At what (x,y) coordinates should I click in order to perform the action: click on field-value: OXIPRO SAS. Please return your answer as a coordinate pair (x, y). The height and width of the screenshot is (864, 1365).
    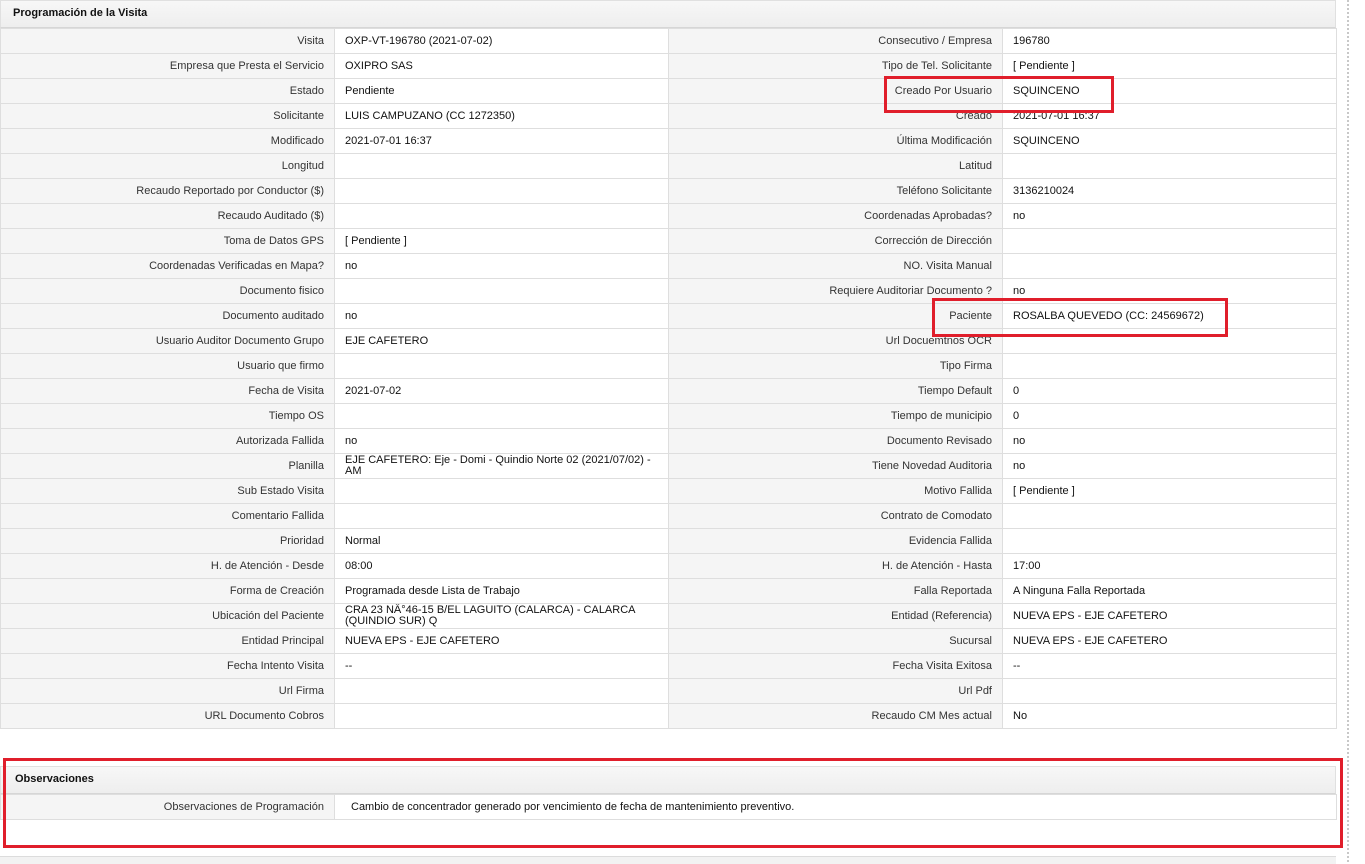
    Looking at the image, I should click on (501, 66).